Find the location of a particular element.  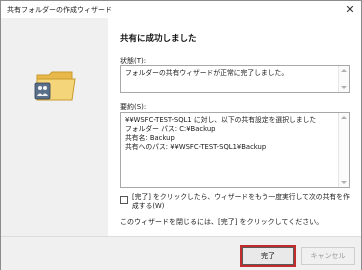

summary-line: ¥¥WSFC-TEST-SQL1 に対し、以下の共有設定を選択しました is located at coordinates (221, 120).